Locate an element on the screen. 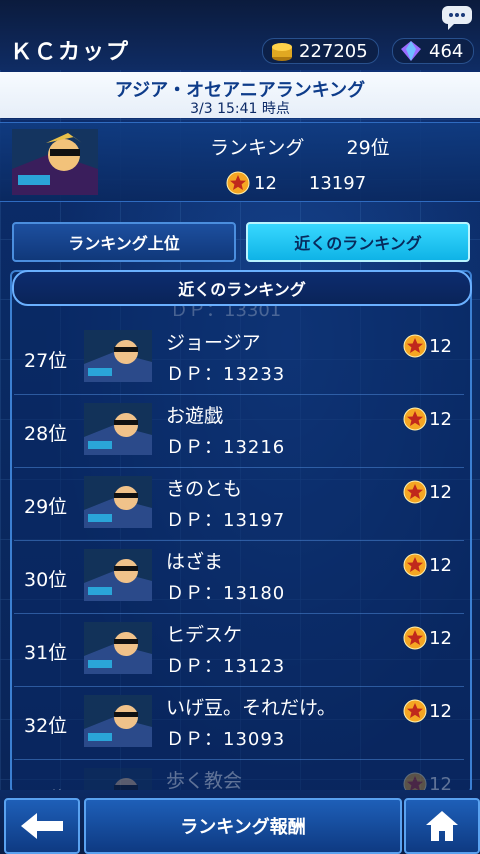  list-header: 近くのランキング is located at coordinates (242, 288).